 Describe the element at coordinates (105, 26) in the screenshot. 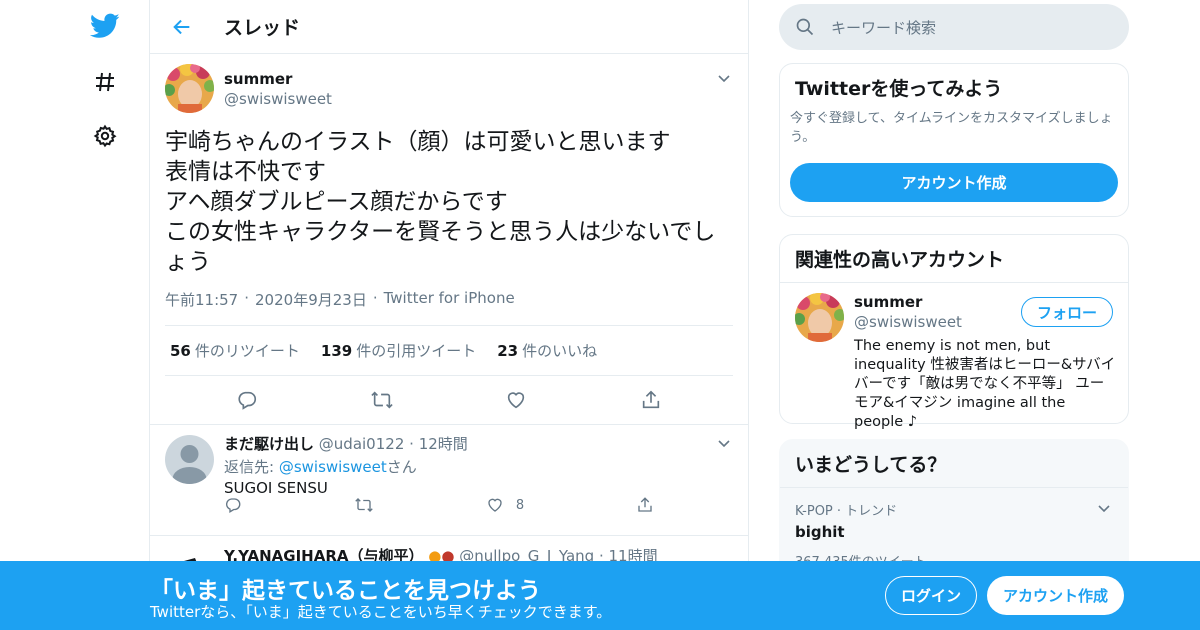

I see `twitter-logo-icon` at that location.